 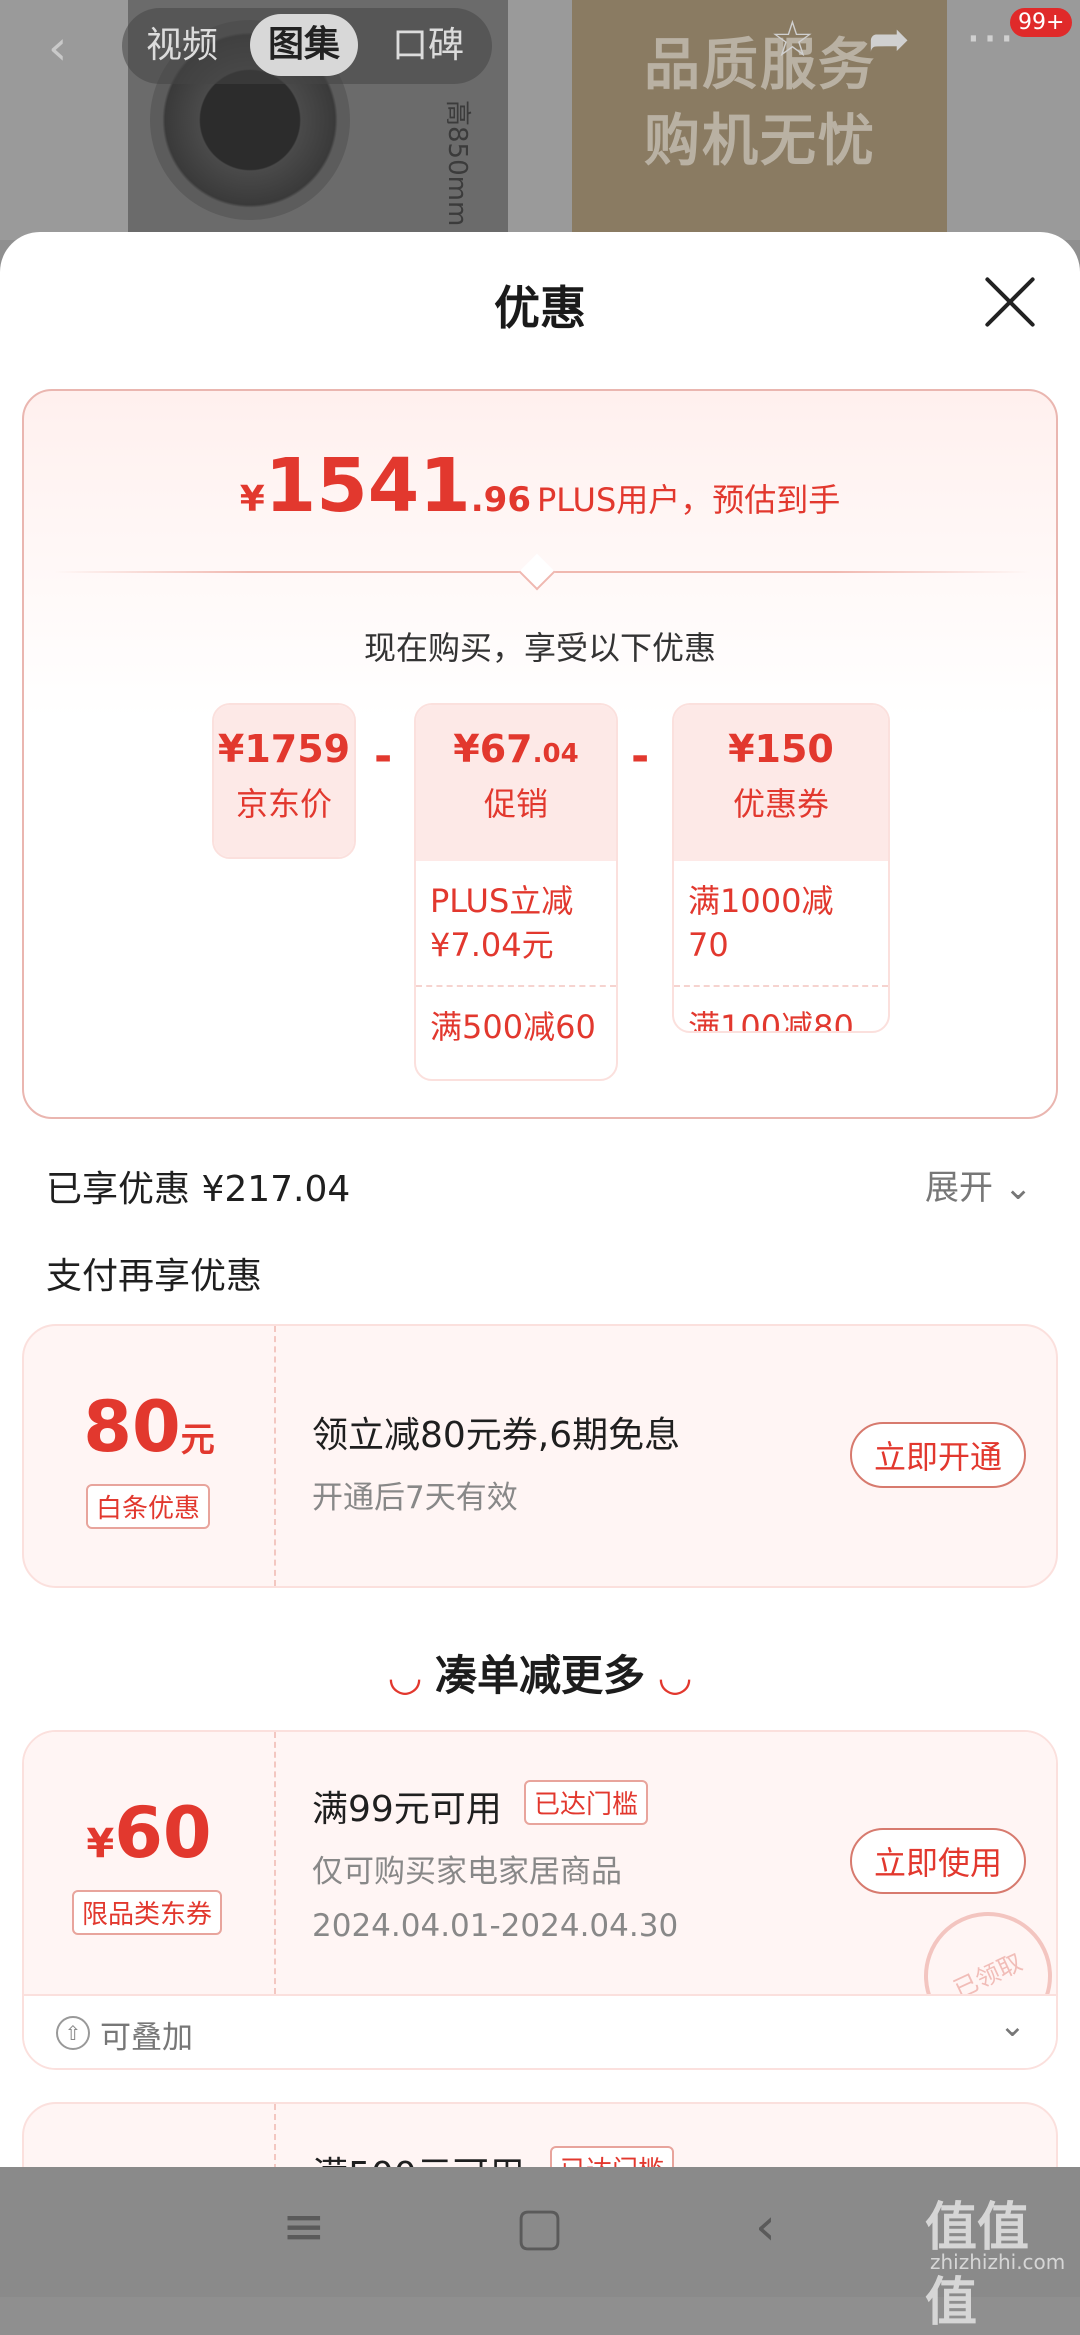 I want to click on more-icon: ⋯, so click(x=990, y=37).